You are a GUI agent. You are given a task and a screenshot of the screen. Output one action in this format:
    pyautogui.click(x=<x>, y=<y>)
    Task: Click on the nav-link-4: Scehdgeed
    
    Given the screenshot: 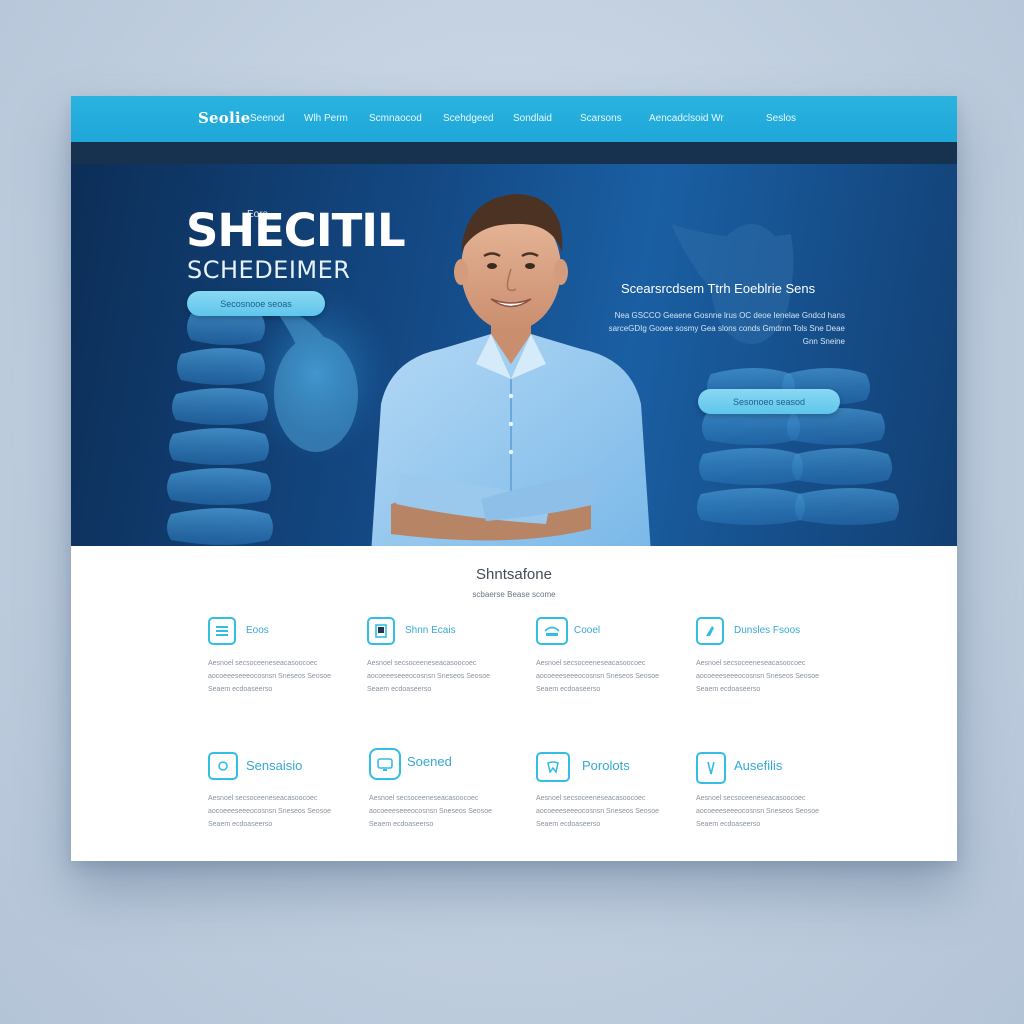 What is the action you would take?
    pyautogui.click(x=468, y=118)
    